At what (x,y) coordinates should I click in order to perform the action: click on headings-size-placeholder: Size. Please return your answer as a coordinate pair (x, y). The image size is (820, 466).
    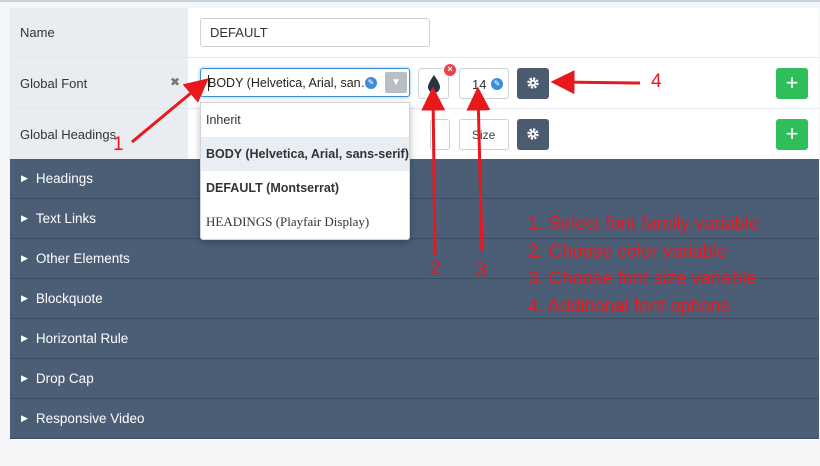
    Looking at the image, I should click on (484, 135).